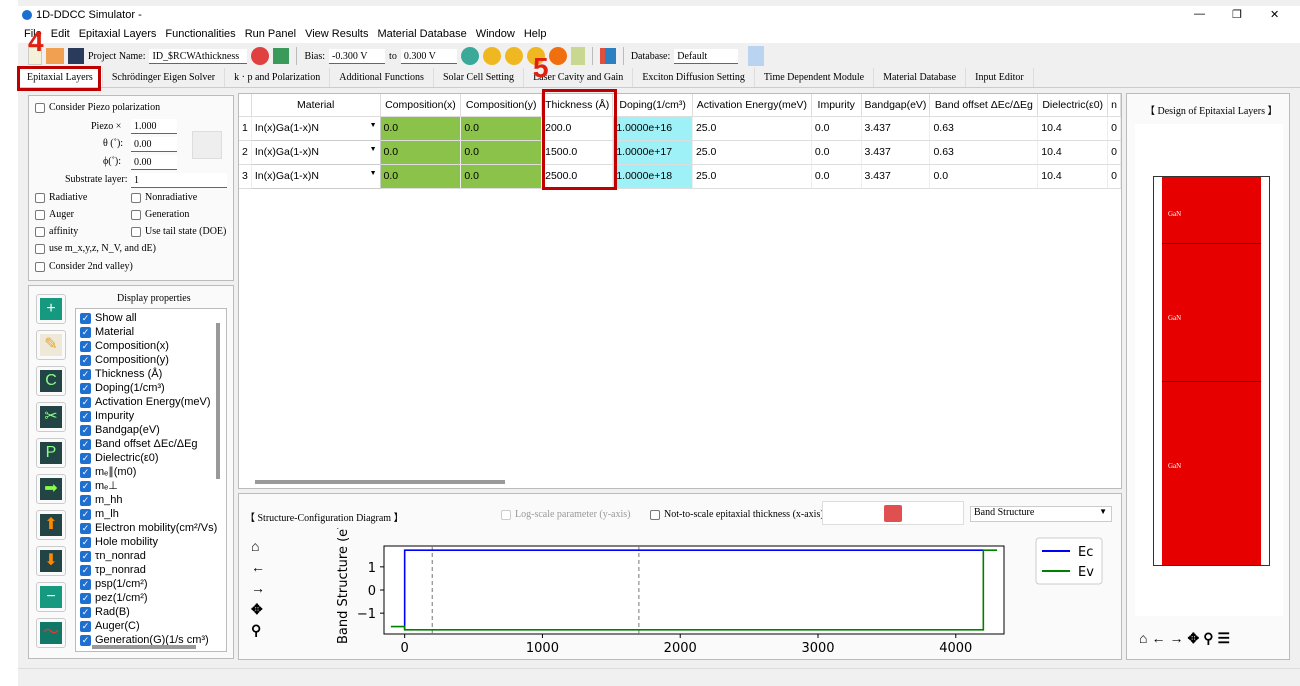  What do you see at coordinates (836, 105) in the screenshot?
I see `column-header: Impurity` at bounding box center [836, 105].